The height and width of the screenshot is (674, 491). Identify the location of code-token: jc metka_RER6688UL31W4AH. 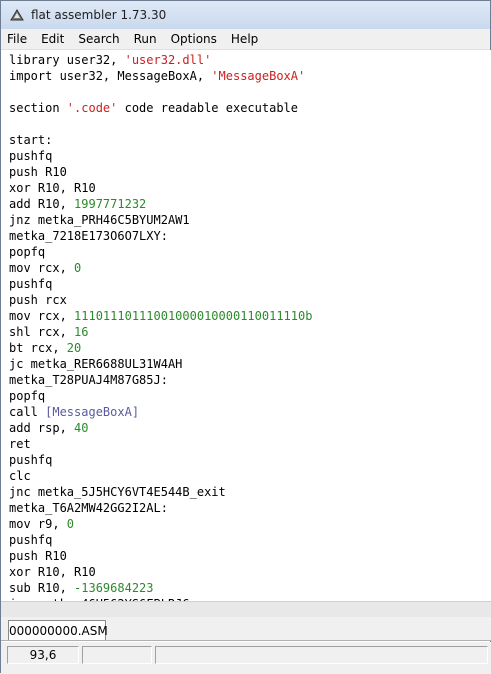
(96, 364).